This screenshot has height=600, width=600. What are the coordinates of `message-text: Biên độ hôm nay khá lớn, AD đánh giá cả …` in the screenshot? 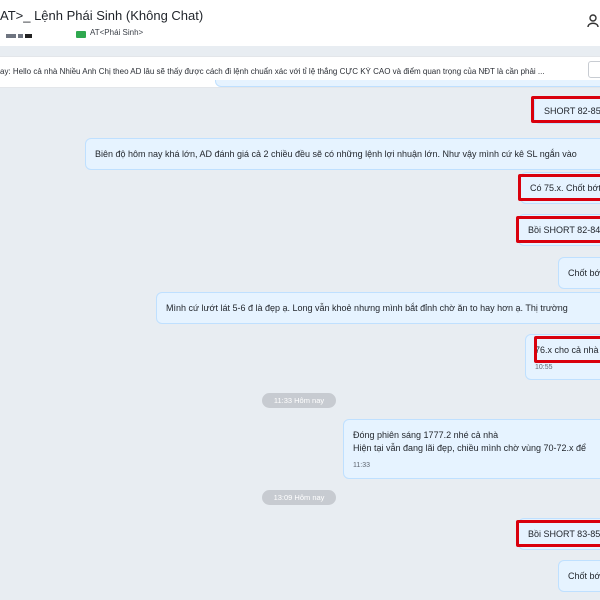 It's located at (336, 154).